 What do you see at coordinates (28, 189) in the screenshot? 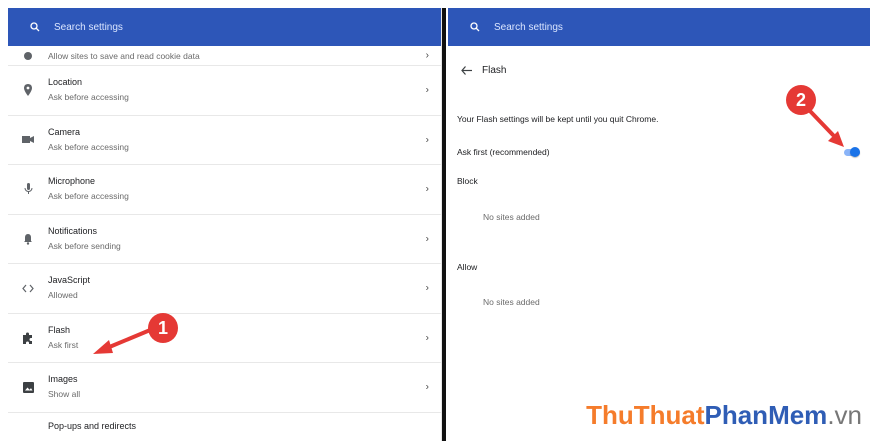
I see `microphone-icon` at bounding box center [28, 189].